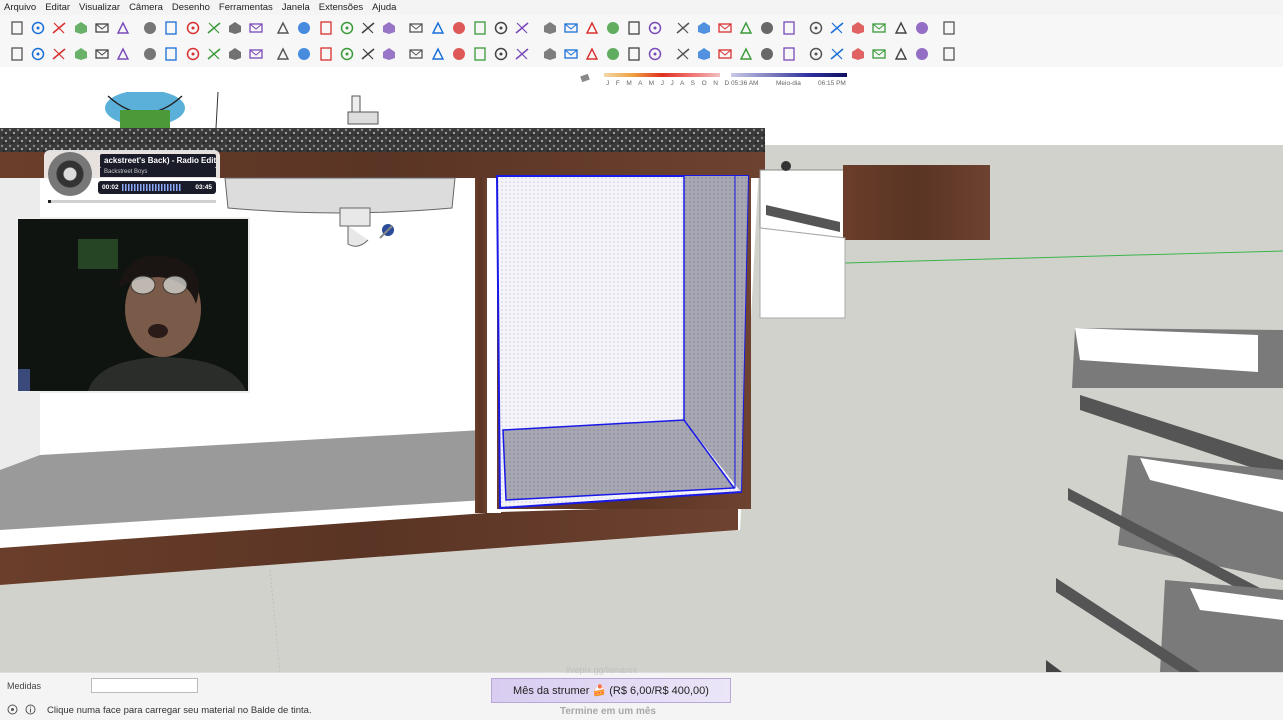 The height and width of the screenshot is (720, 1283). What do you see at coordinates (193, 54) in the screenshot?
I see `circle-icon` at bounding box center [193, 54].